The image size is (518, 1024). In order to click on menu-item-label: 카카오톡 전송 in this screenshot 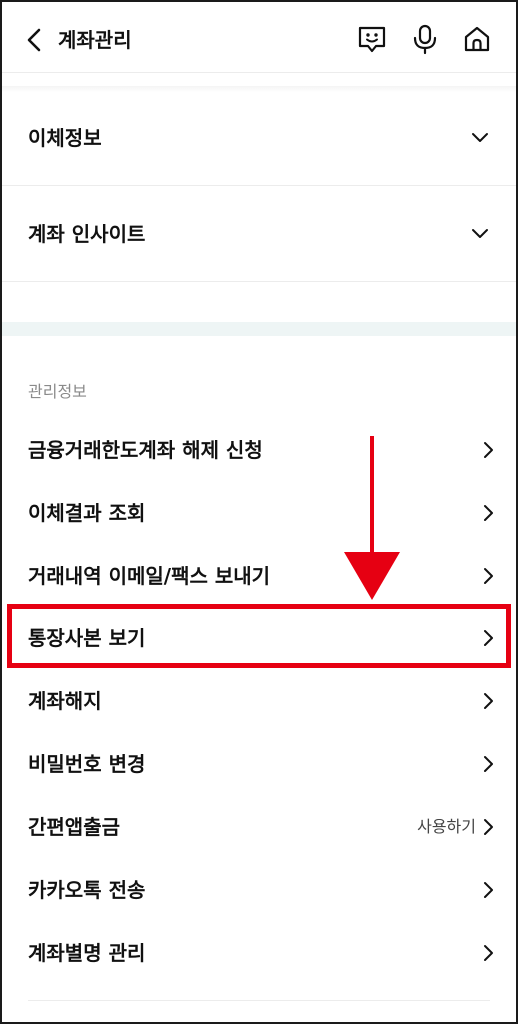, I will do `click(87, 890)`.